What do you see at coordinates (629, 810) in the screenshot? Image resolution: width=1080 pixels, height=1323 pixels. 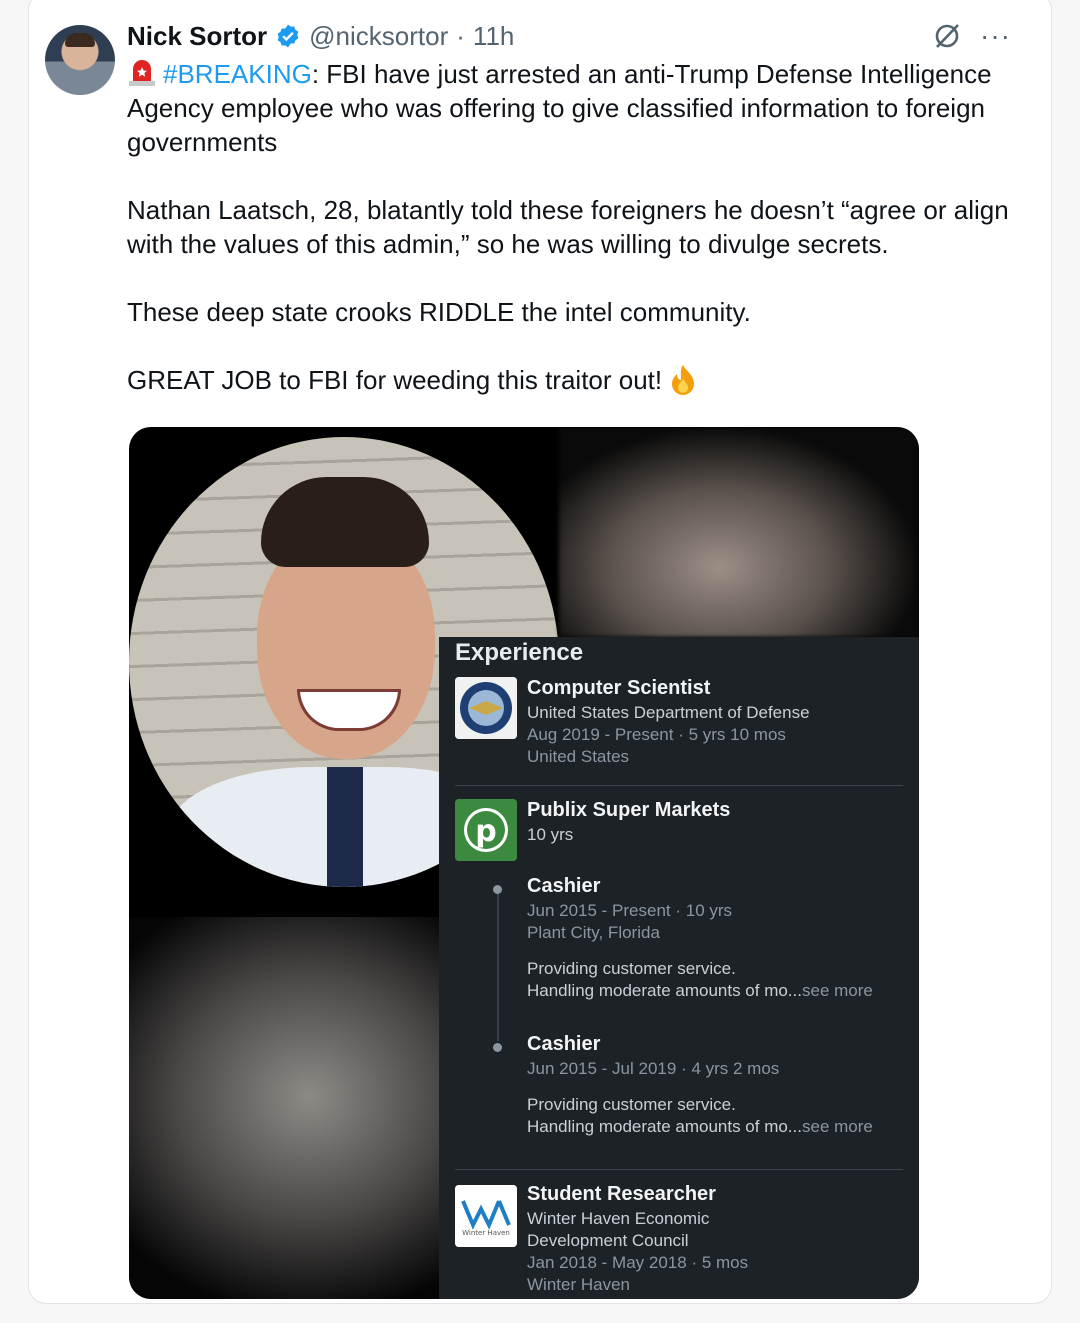 I see `company-publix: Publix Super Markets` at bounding box center [629, 810].